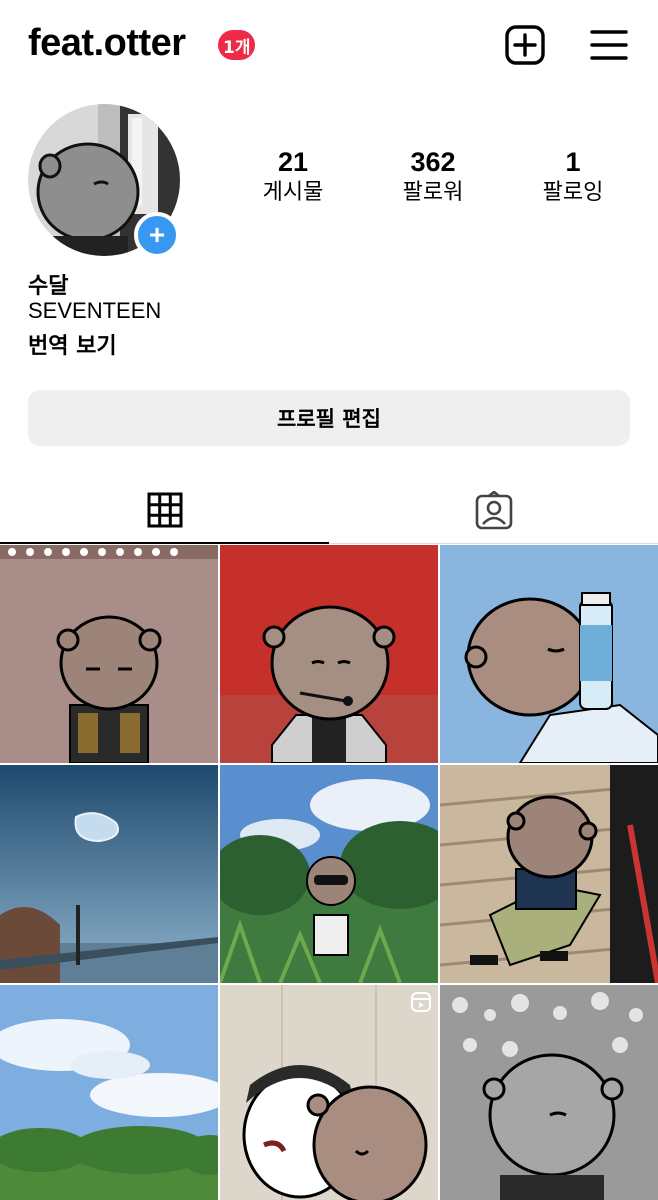 This screenshot has width=658, height=1200. What do you see at coordinates (421, 1002) in the screenshot?
I see `reel-icon` at bounding box center [421, 1002].